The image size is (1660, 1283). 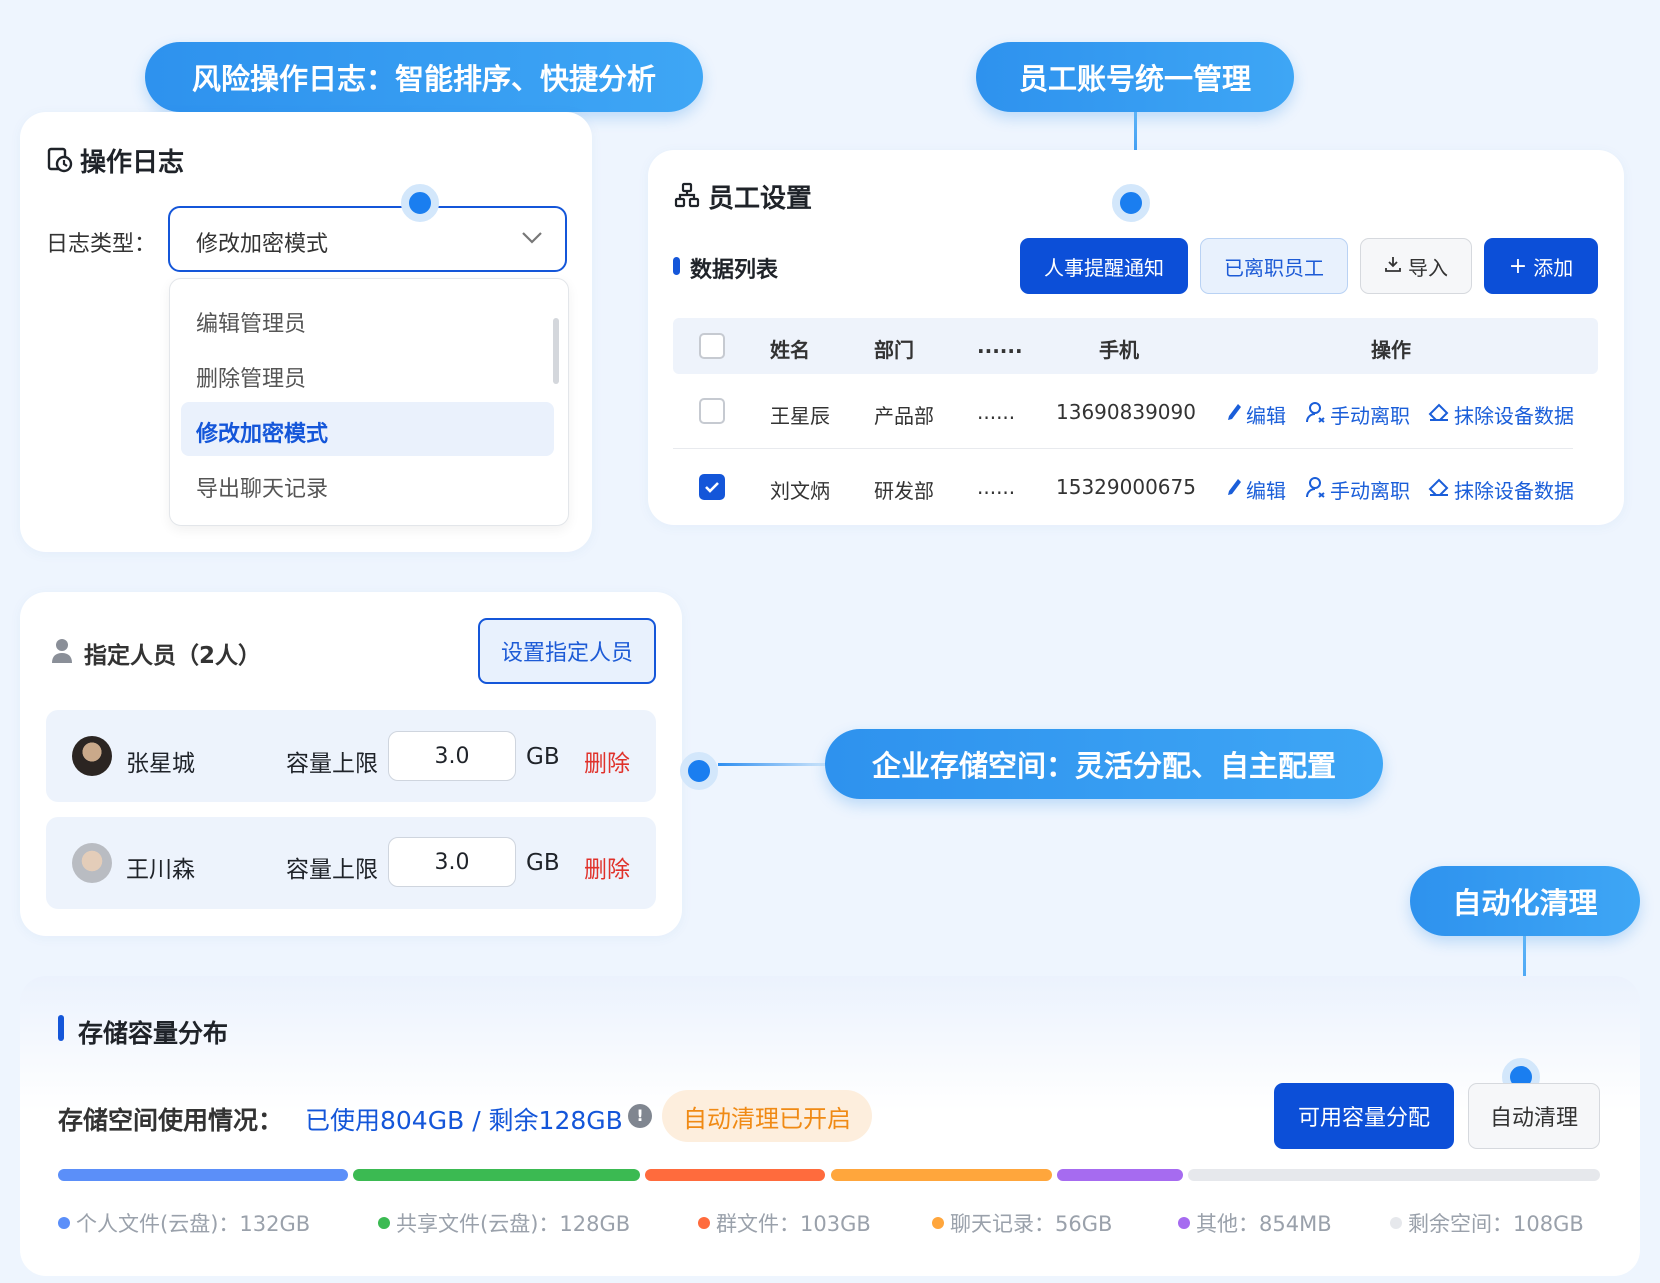 I want to click on add-label: 添加, so click(x=1553, y=267).